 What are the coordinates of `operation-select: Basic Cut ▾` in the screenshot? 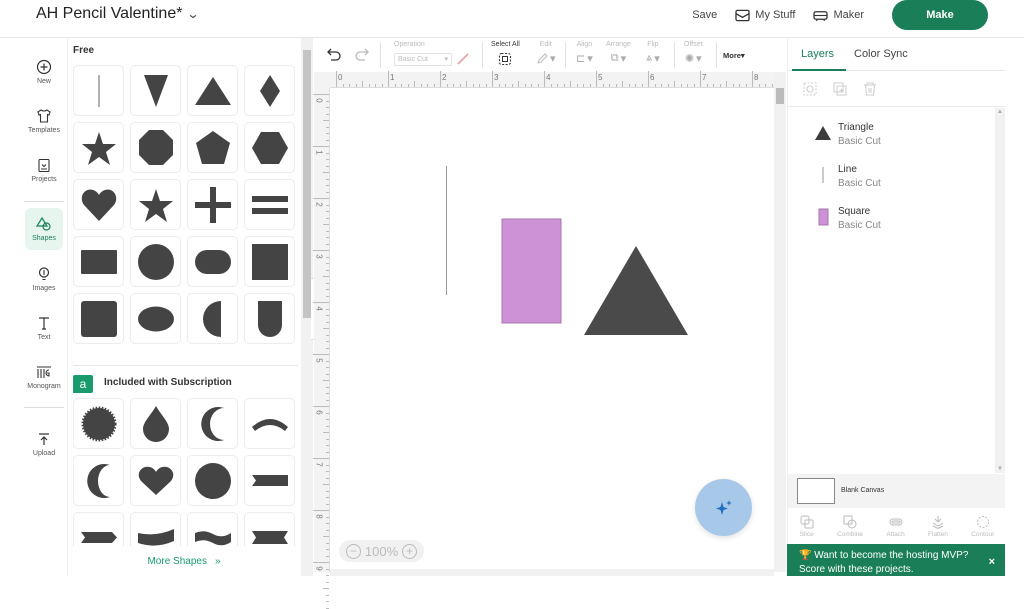 It's located at (423, 59).